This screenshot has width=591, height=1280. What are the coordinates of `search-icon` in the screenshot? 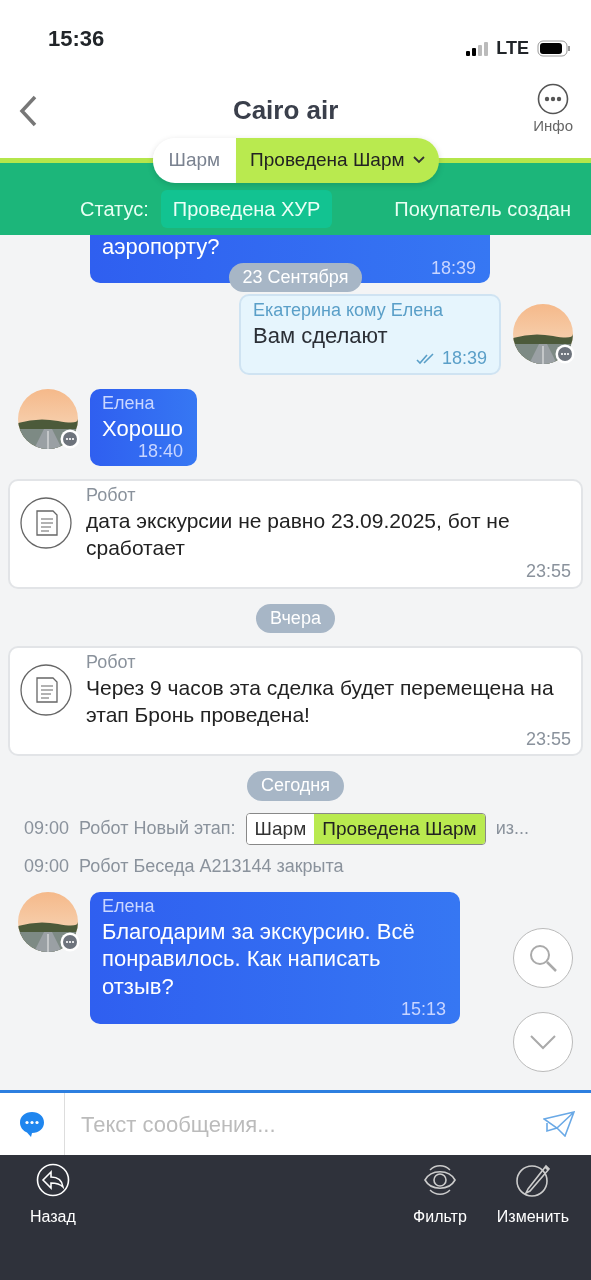 It's located at (543, 958).